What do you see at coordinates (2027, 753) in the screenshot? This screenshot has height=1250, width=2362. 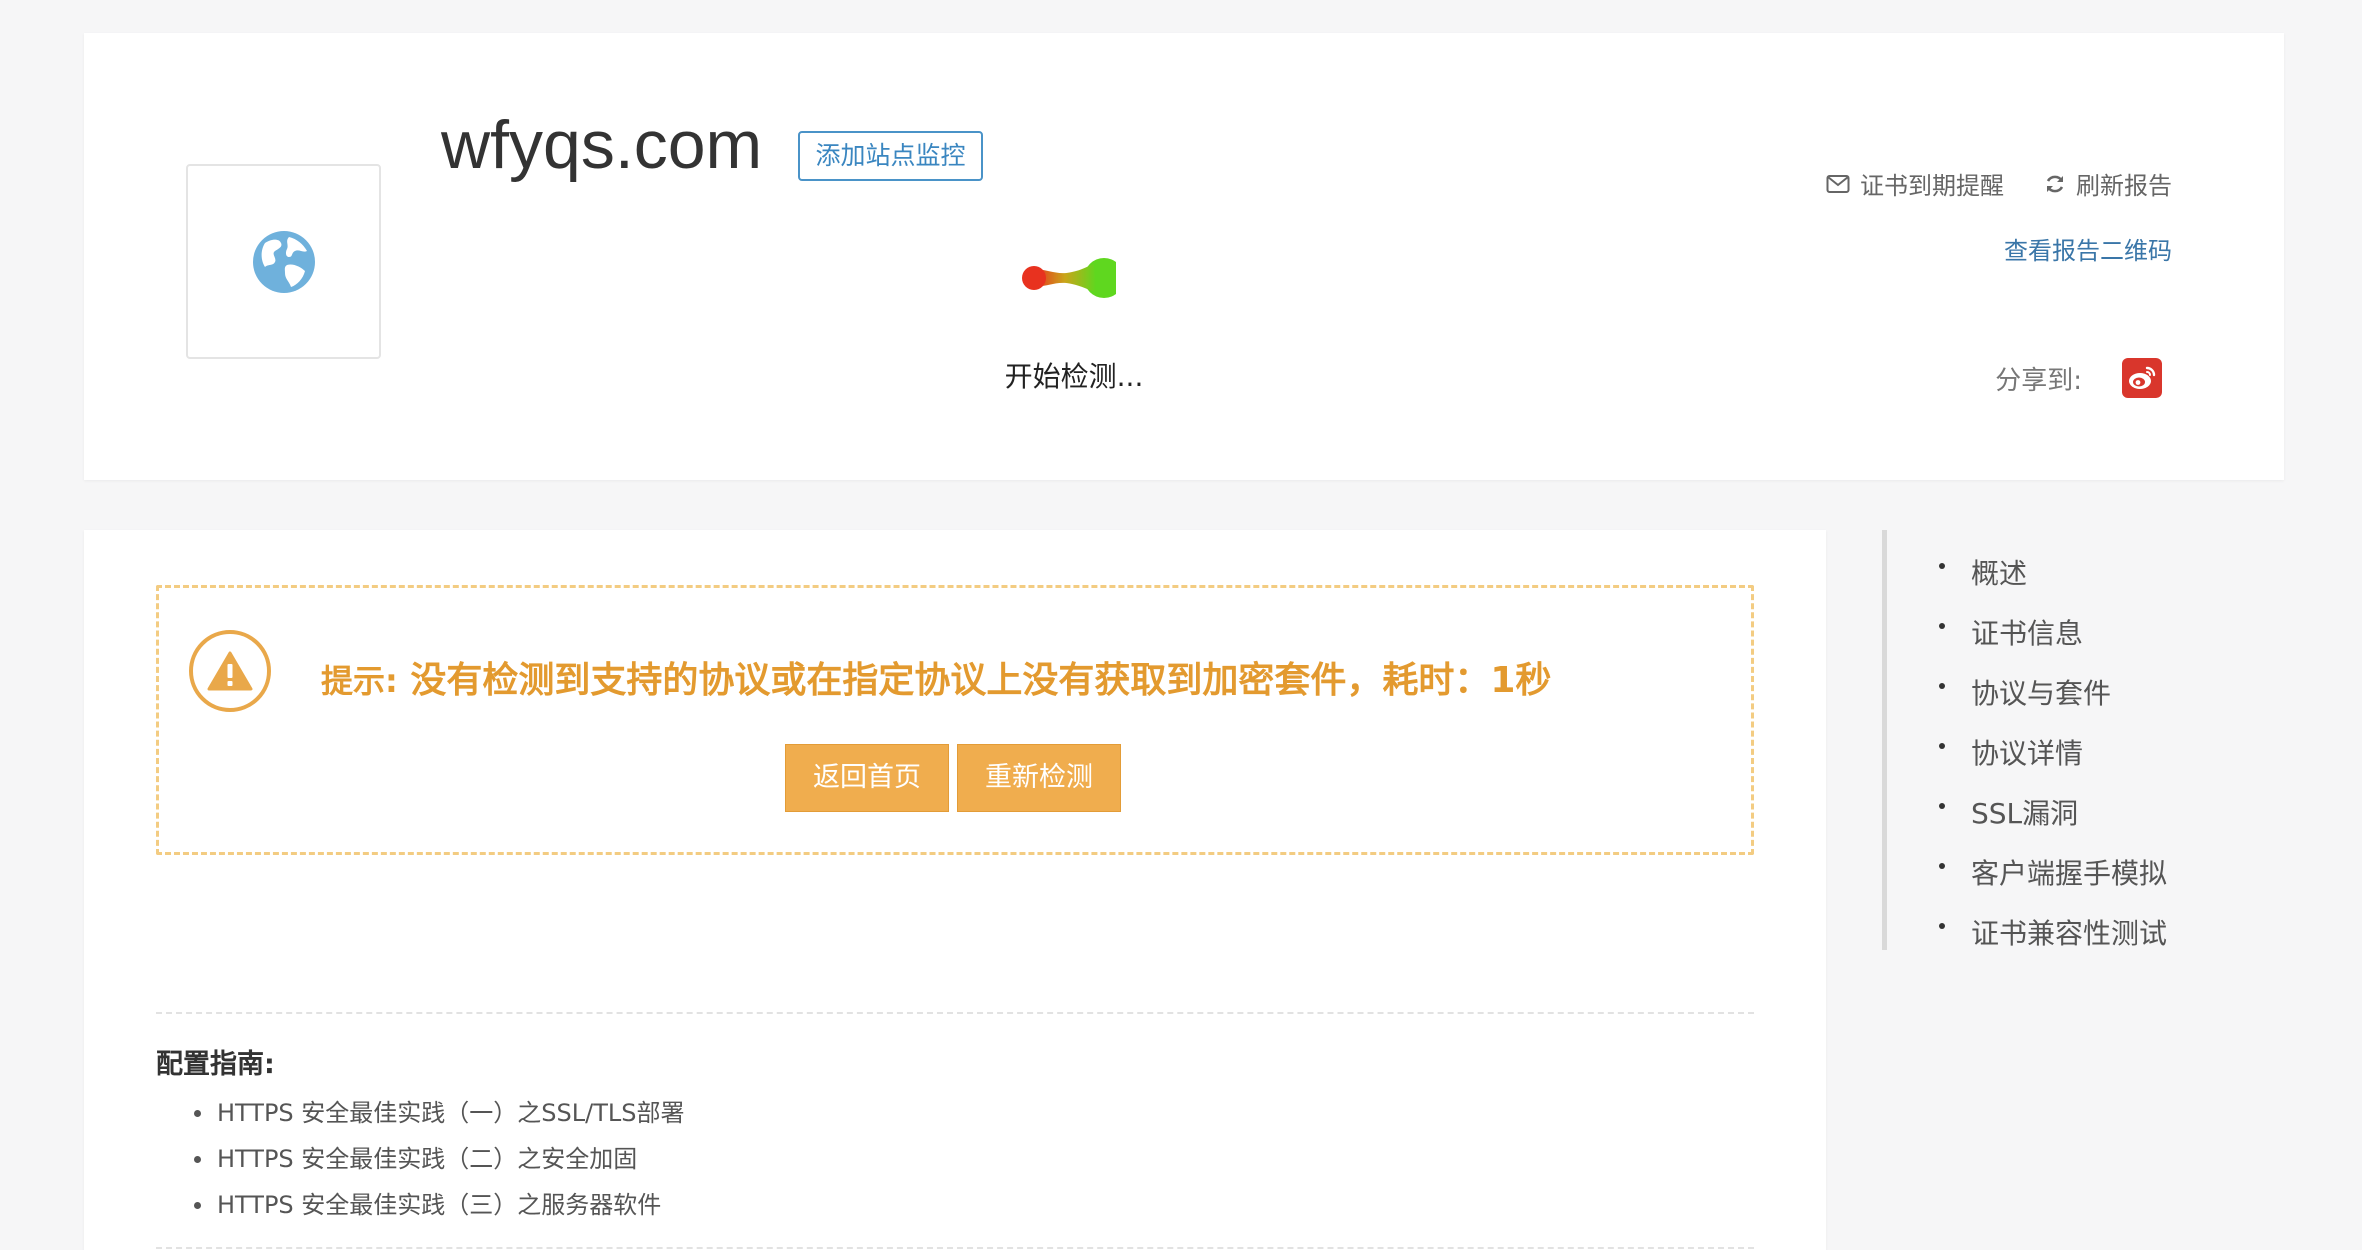 I see `nav-item-label: 协议详情` at bounding box center [2027, 753].